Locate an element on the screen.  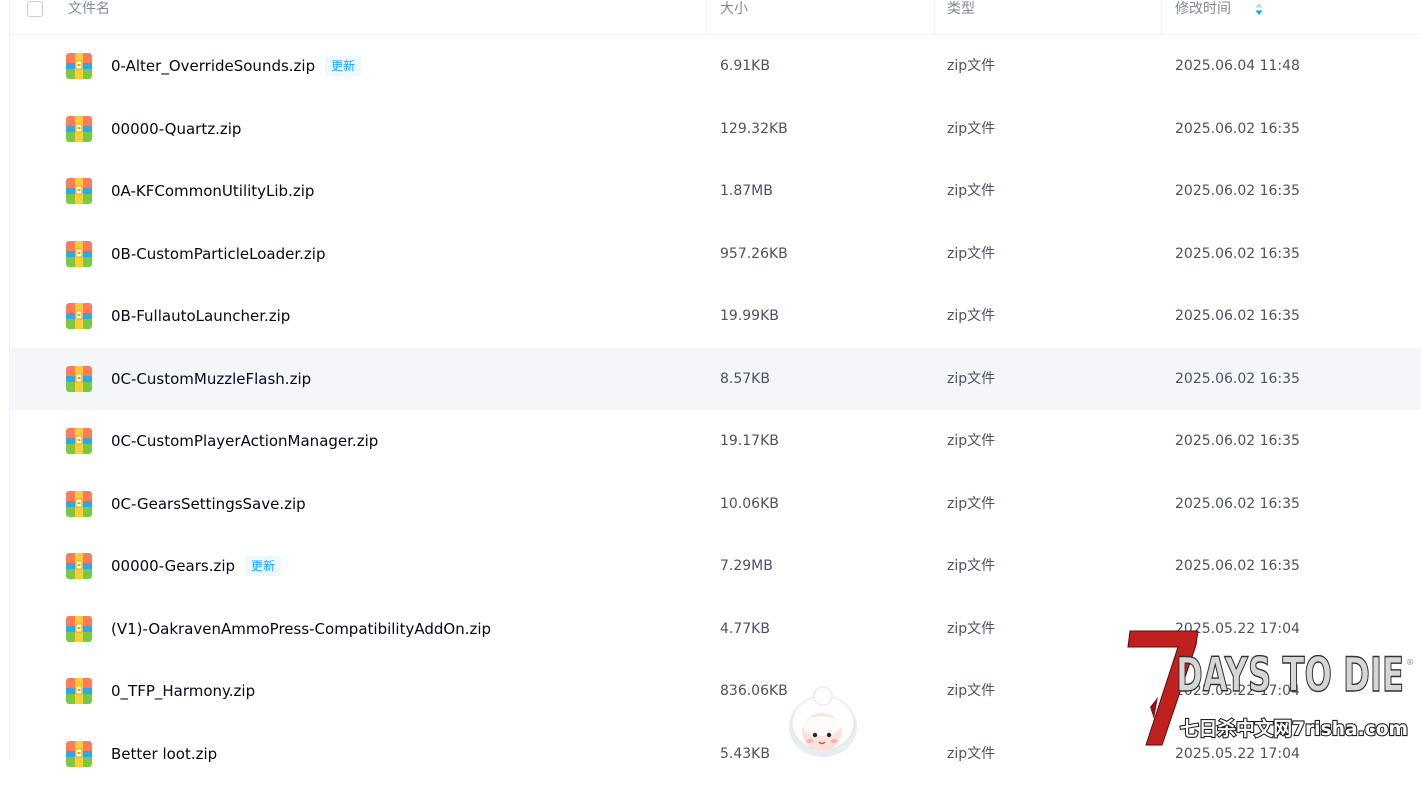
file-name: 0-Alter_OverrideSounds.zip is located at coordinates (213, 66).